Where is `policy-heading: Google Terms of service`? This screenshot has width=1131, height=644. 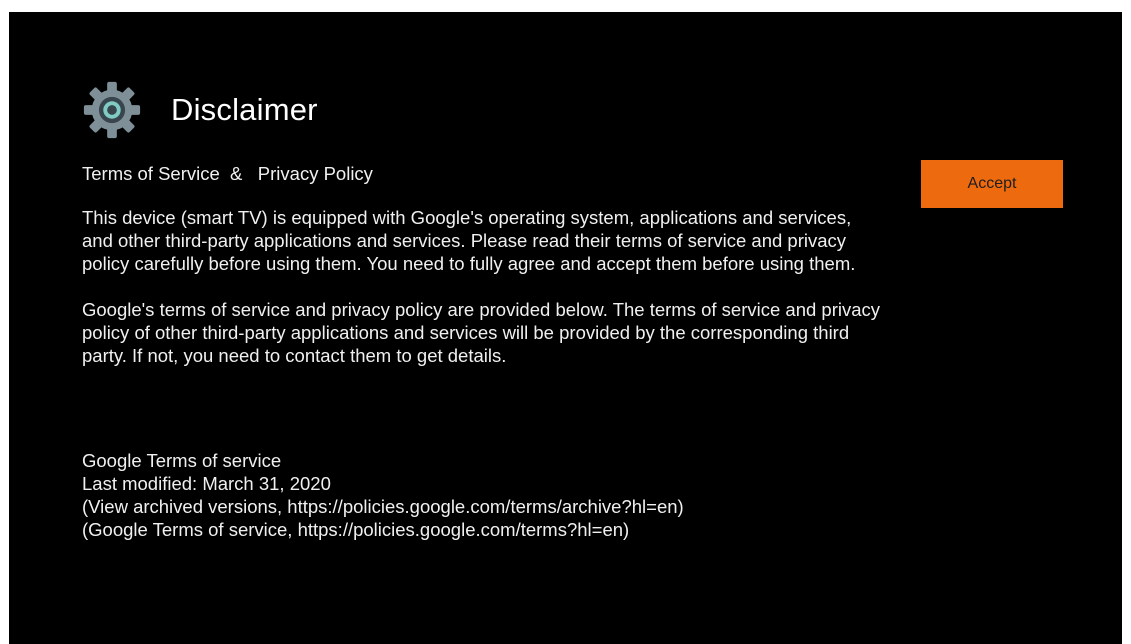
policy-heading: Google Terms of service is located at coordinates (182, 460).